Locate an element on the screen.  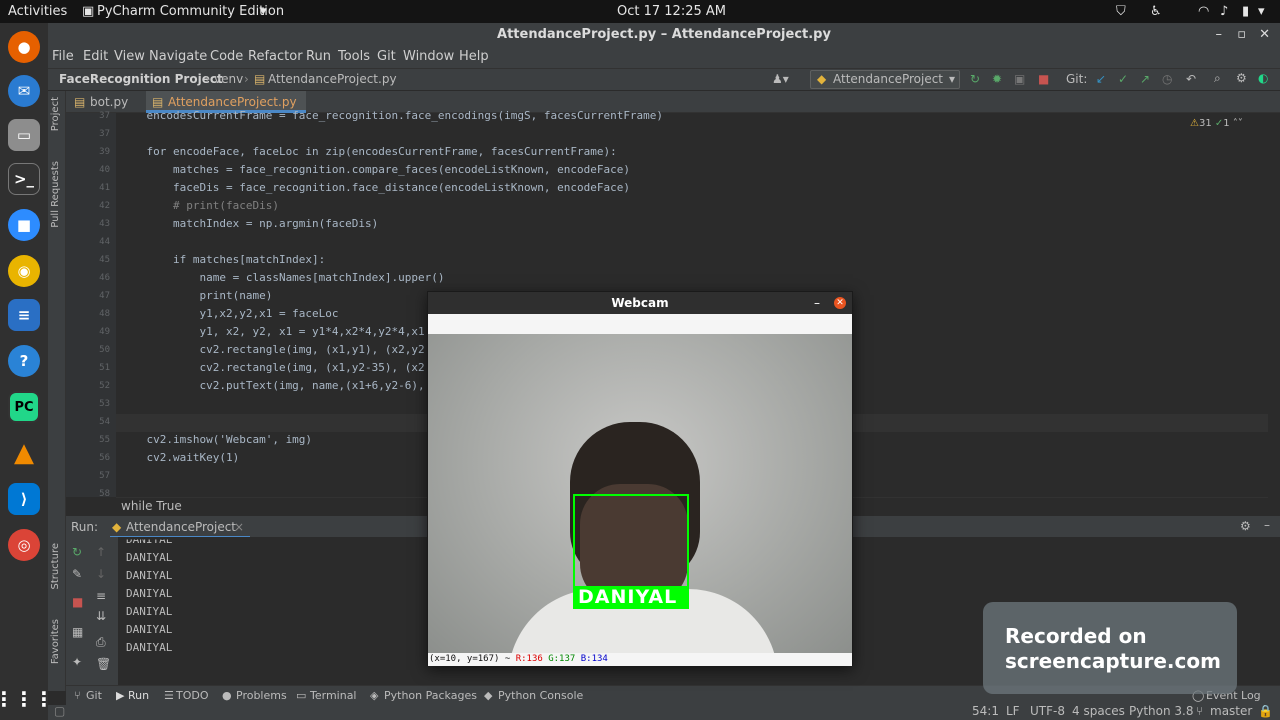
code-line: cv2.rectangle(img, (x1,y1), (x2,y2 is located at coordinates (272, 349).